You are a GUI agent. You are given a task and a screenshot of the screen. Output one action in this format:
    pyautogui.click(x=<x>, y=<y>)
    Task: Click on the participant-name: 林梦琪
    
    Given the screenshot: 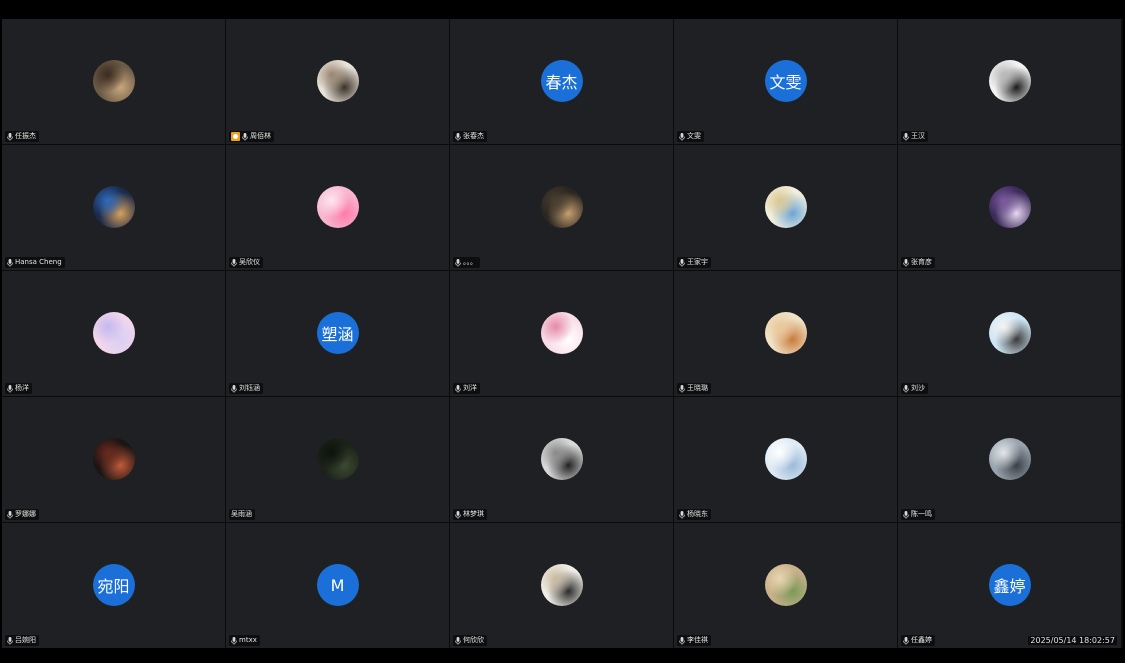 What is the action you would take?
    pyautogui.click(x=473, y=514)
    